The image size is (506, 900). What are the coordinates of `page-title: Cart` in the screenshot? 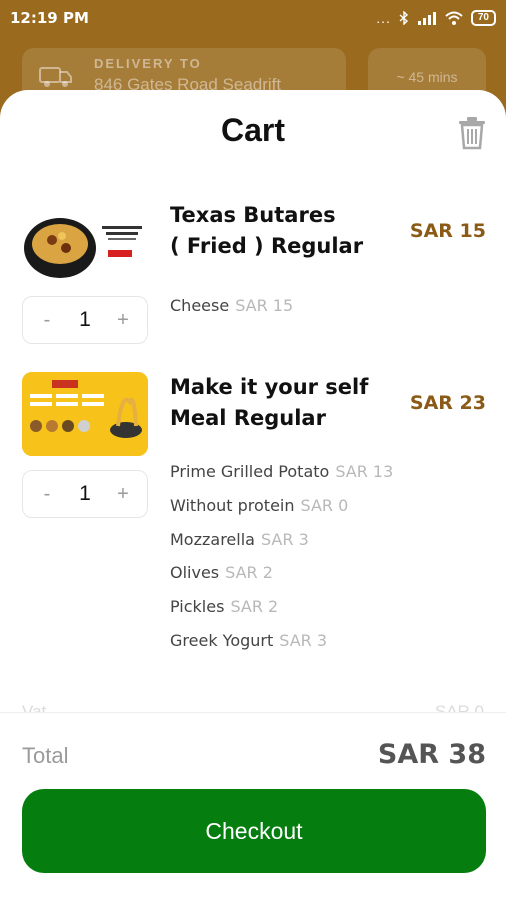 It's located at (252, 130).